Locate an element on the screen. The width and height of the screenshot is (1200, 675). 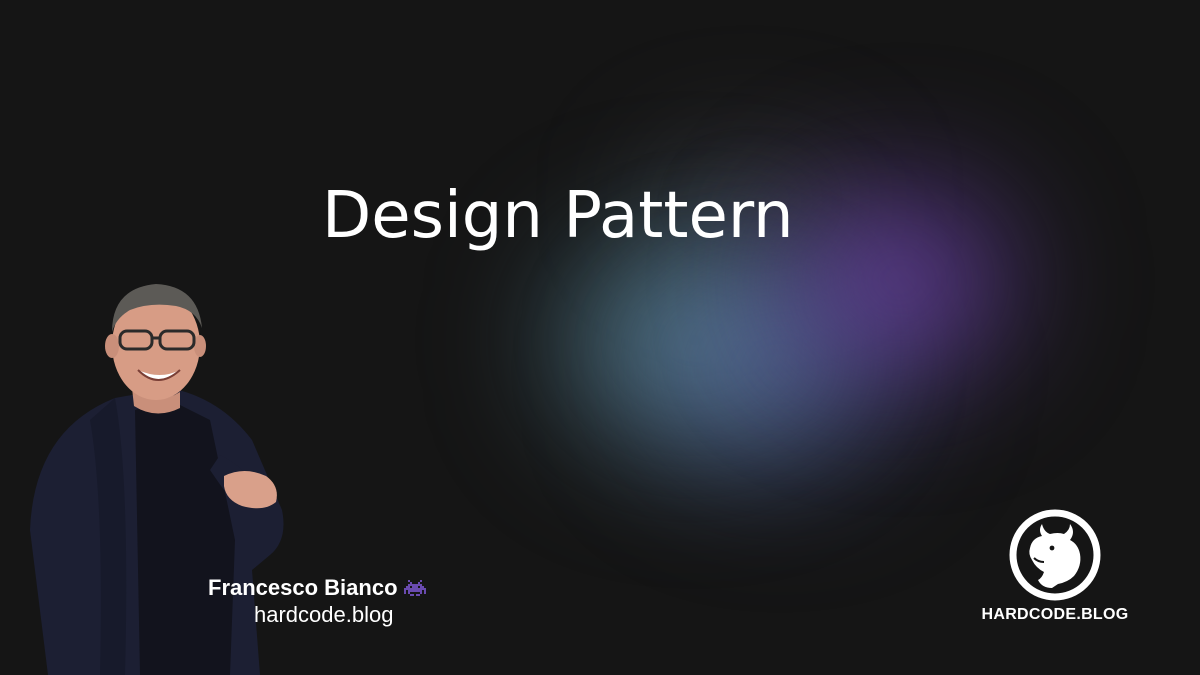
author-name-row: Francesco Bianco is located at coordinates (317, 588).